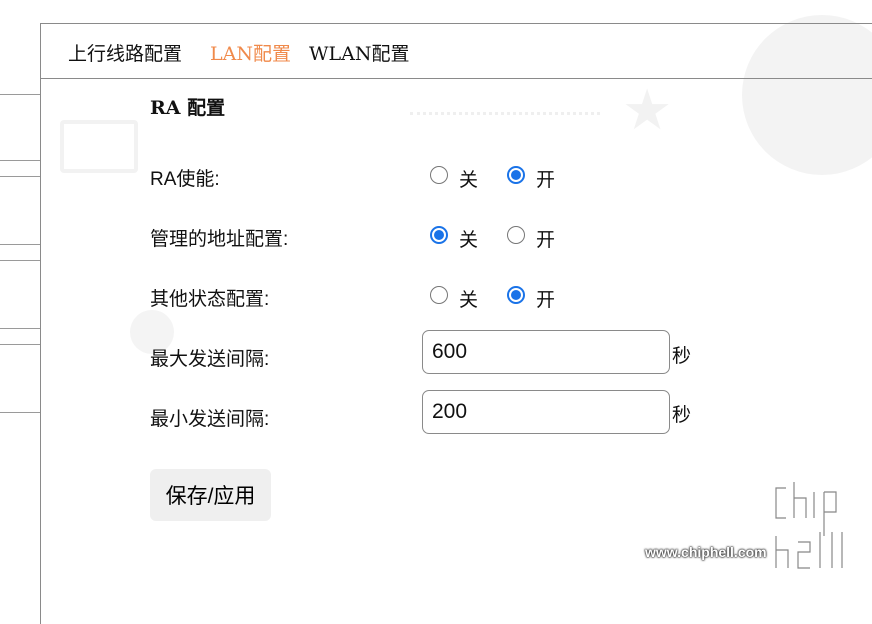 The width and height of the screenshot is (872, 624). Describe the element at coordinates (546, 180) in the screenshot. I see `ra-enable-on-label: 开` at that location.